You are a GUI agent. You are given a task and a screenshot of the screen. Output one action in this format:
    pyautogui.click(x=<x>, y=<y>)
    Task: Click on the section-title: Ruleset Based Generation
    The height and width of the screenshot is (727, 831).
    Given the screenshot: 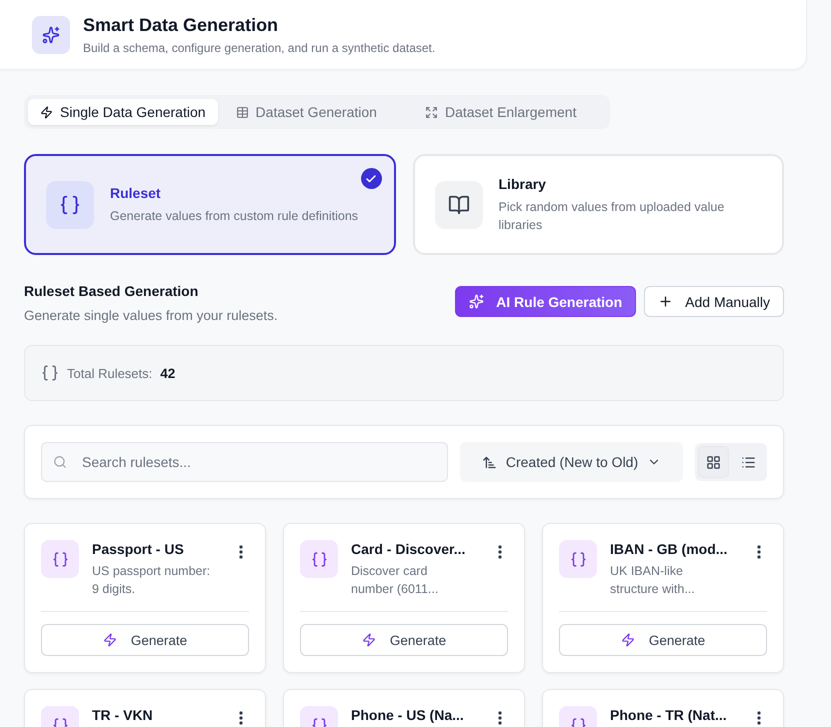 What is the action you would take?
    pyautogui.click(x=112, y=291)
    